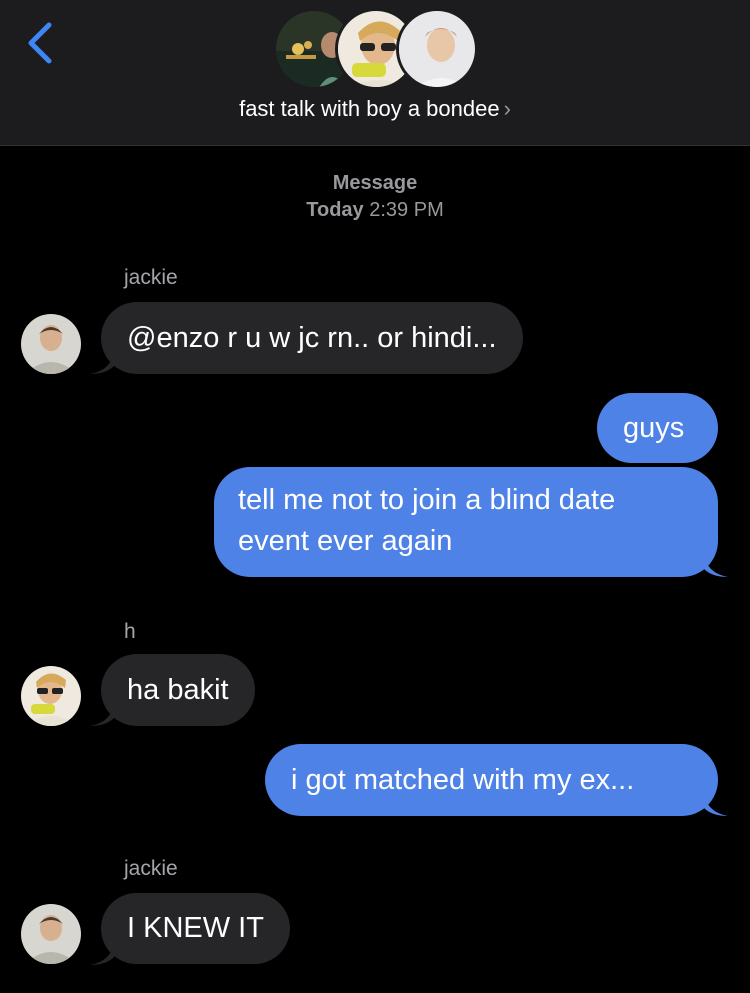 The image size is (750, 993). What do you see at coordinates (375, 183) in the screenshot?
I see `service-label: Message` at bounding box center [375, 183].